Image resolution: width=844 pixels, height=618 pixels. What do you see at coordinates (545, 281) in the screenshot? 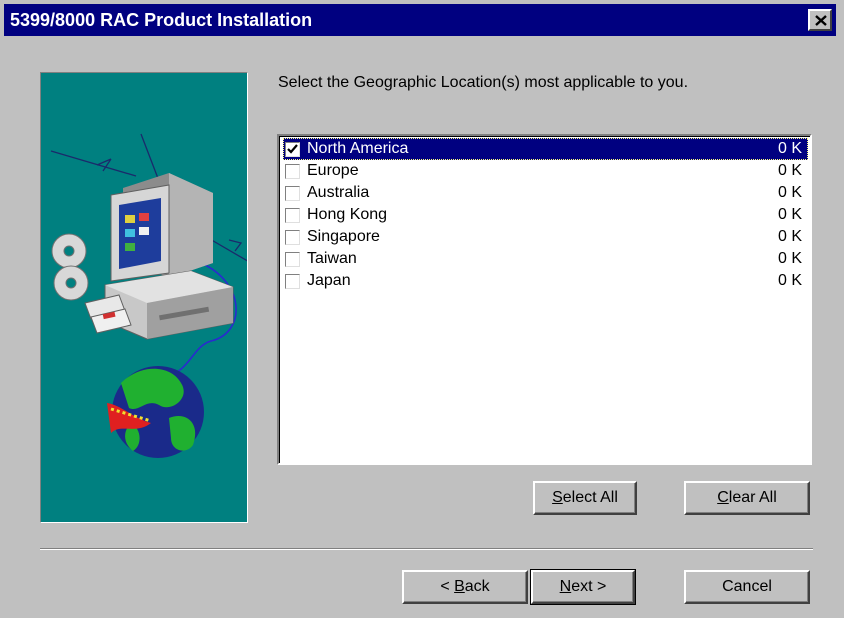
I see `list-item-japan: Japan 0 K` at bounding box center [545, 281].